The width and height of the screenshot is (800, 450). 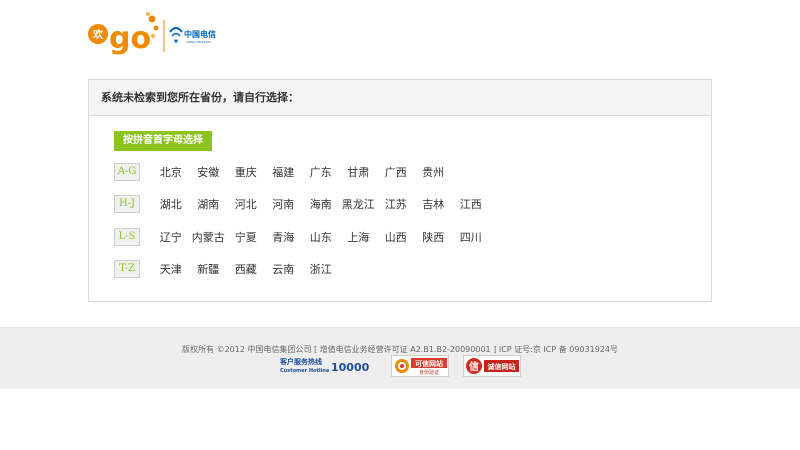 What do you see at coordinates (350, 367) in the screenshot?
I see `hotline-number: 10000` at bounding box center [350, 367].